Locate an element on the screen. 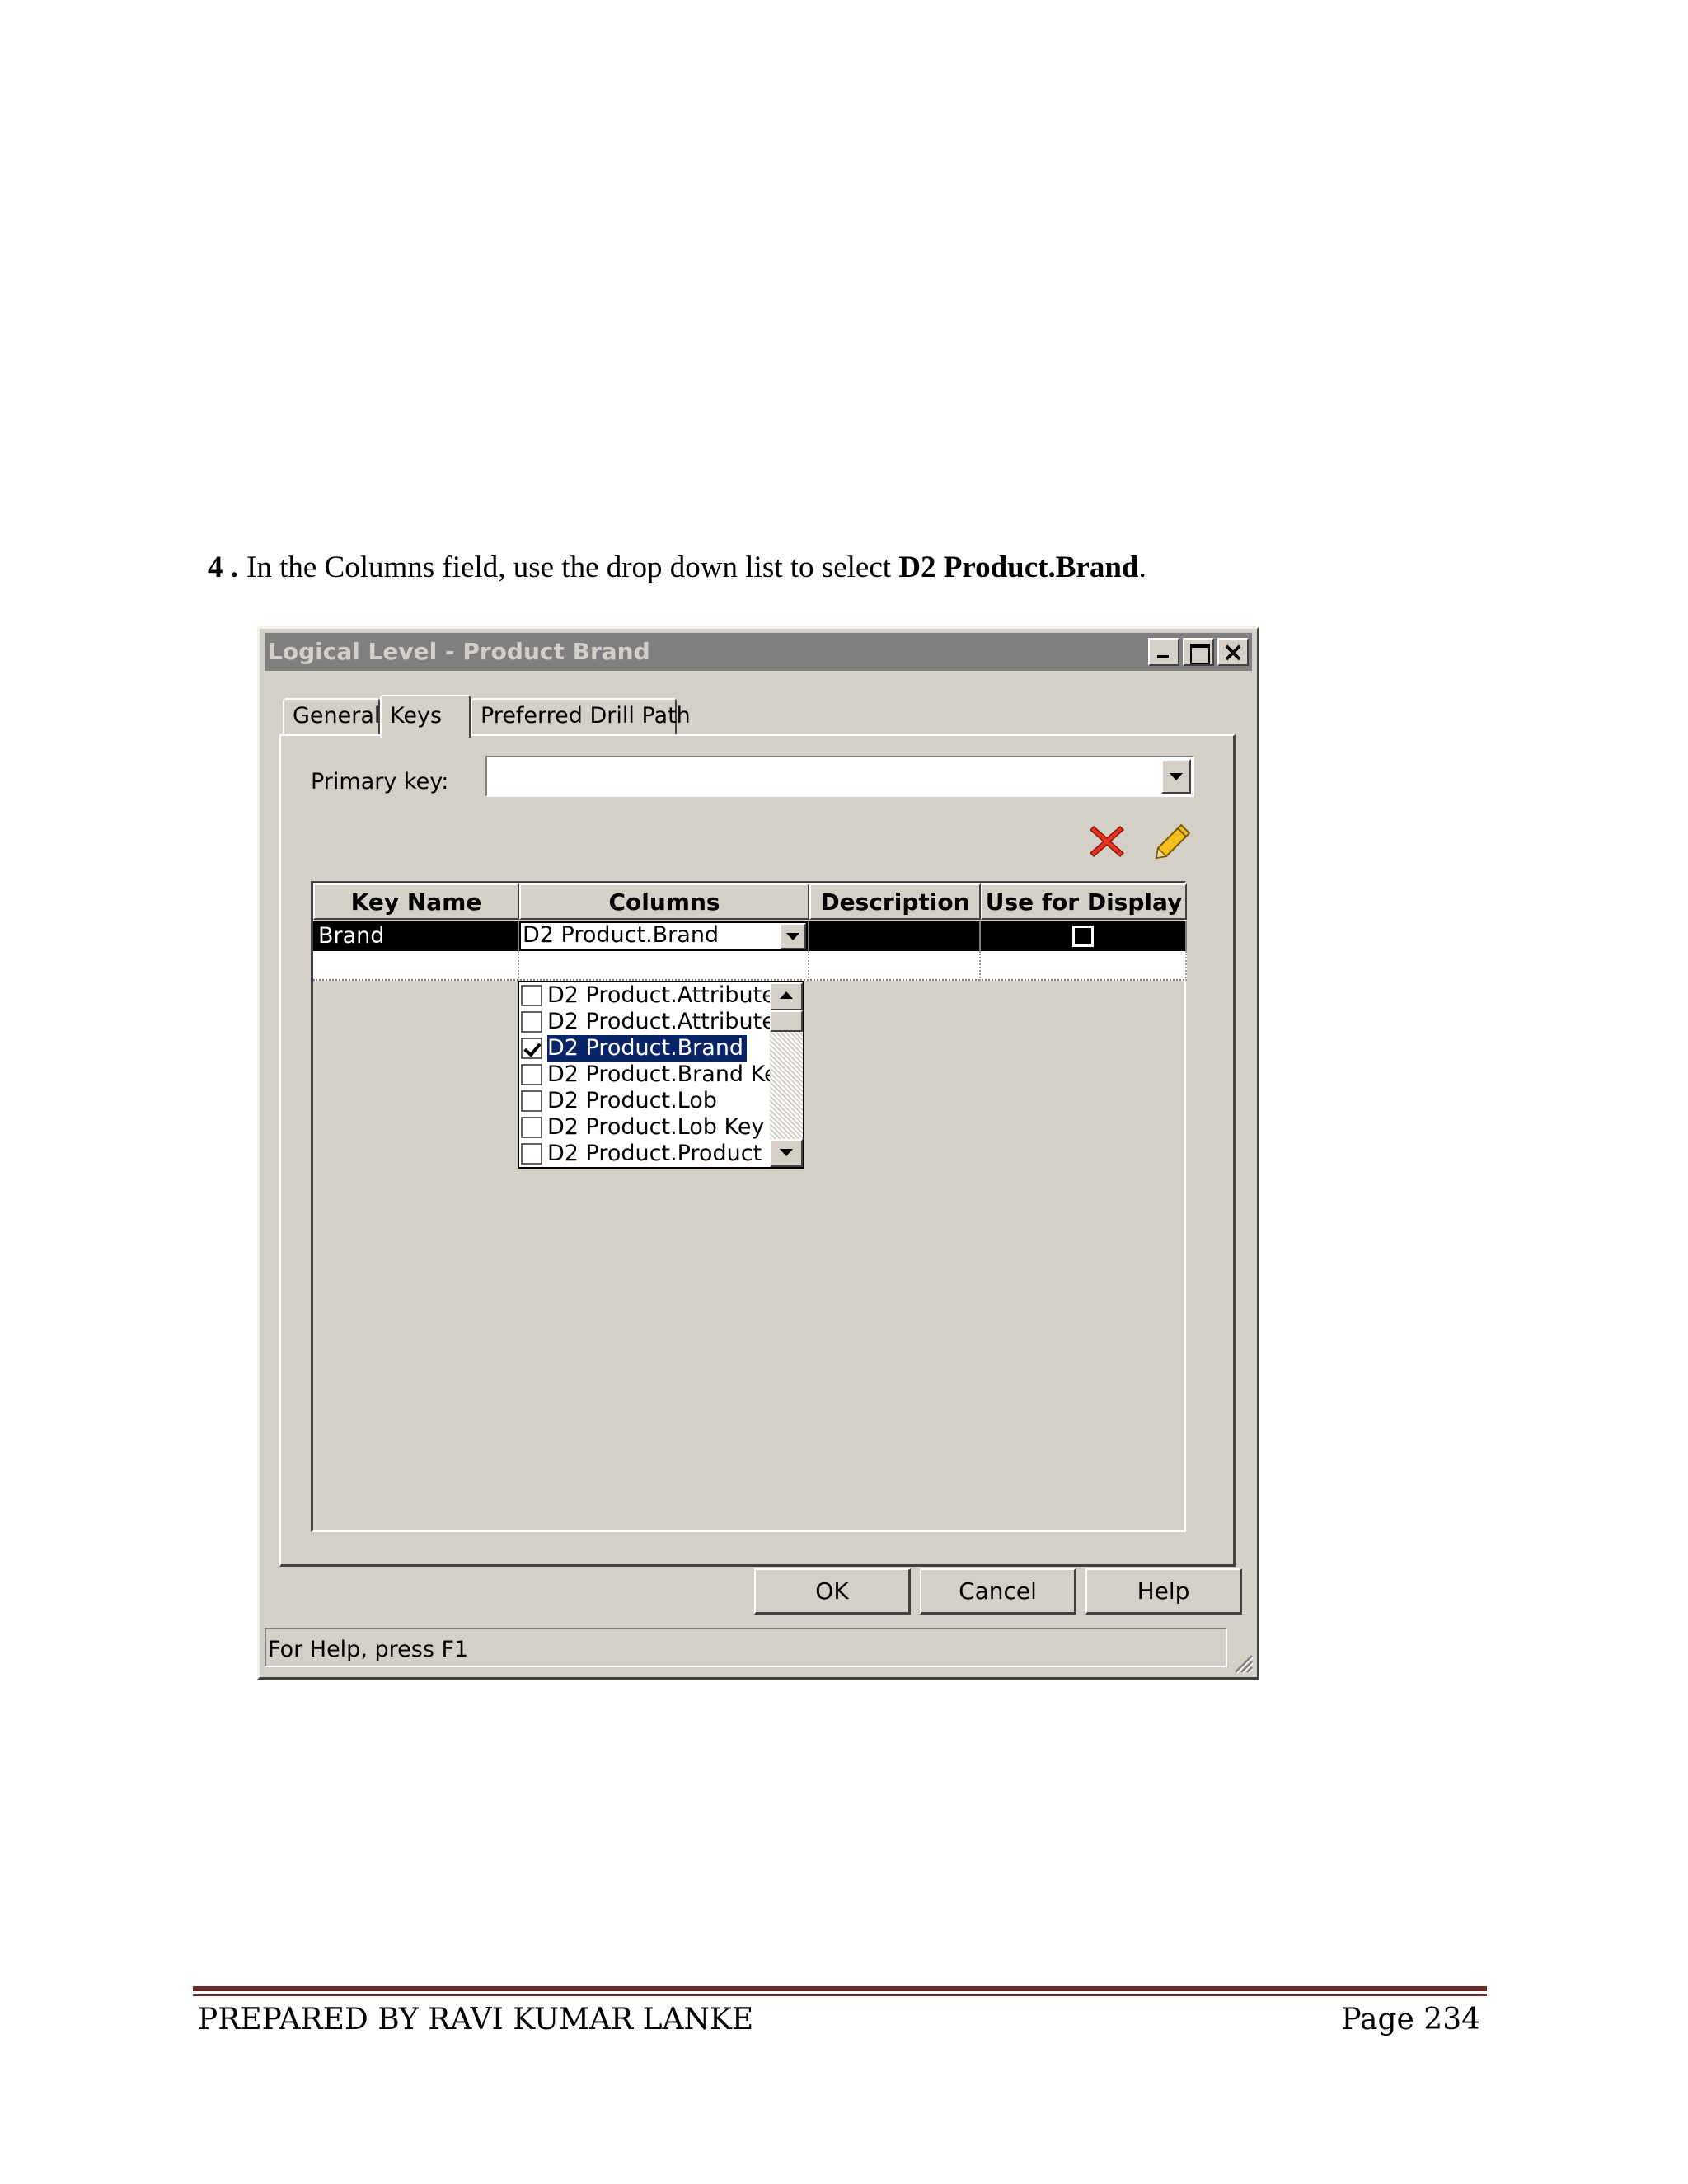  list-item: D2 Product.Lob Key is located at coordinates (645, 1127).